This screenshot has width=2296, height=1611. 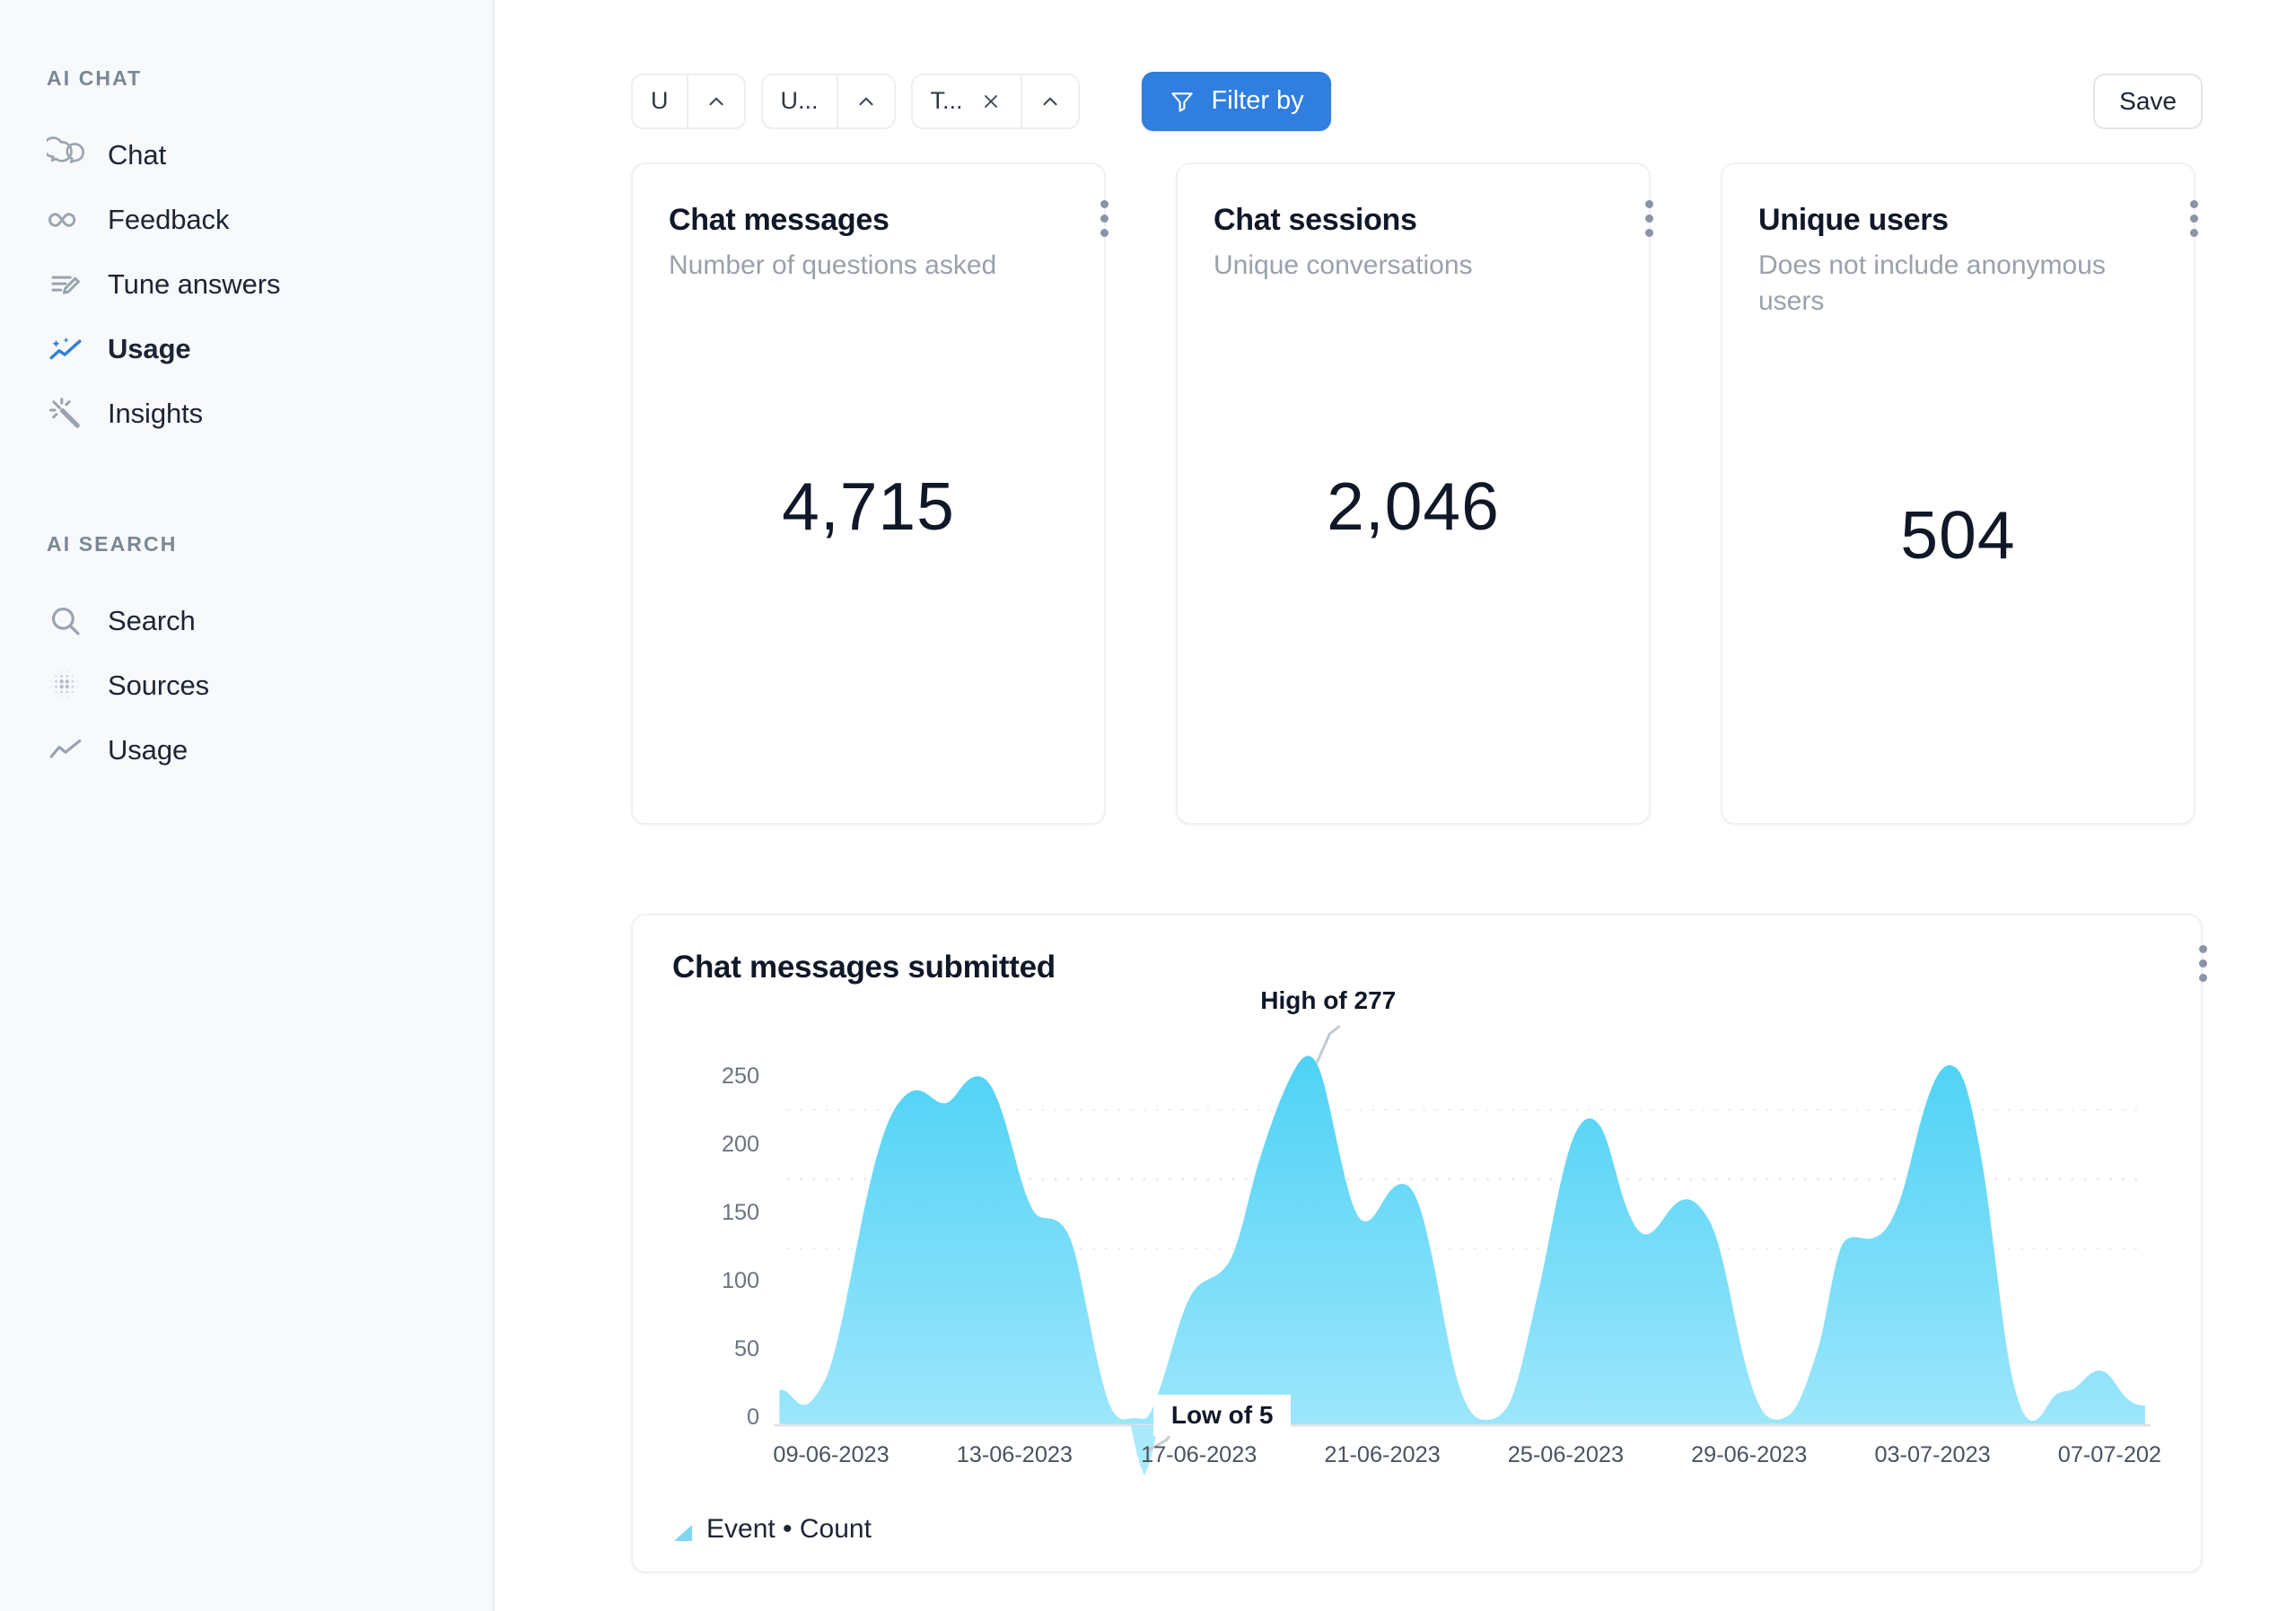 I want to click on metric-card-subtitle: Does not include anonymous users, so click(x=1932, y=283).